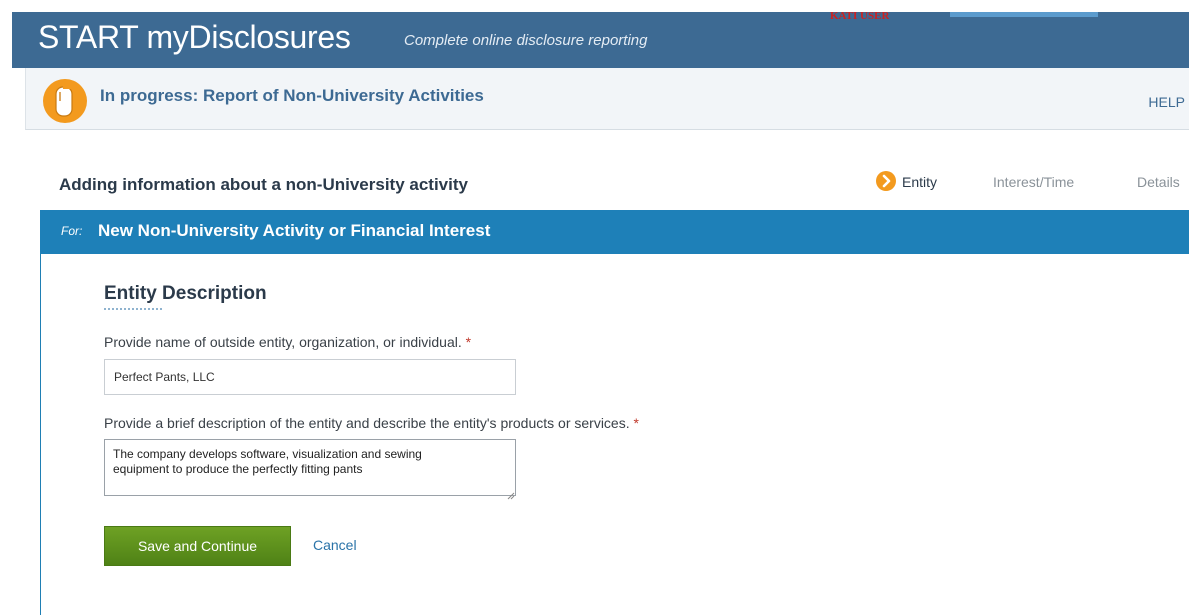 The width and height of the screenshot is (1189, 615). What do you see at coordinates (310, 377) in the screenshot?
I see `entity-name-input` at bounding box center [310, 377].